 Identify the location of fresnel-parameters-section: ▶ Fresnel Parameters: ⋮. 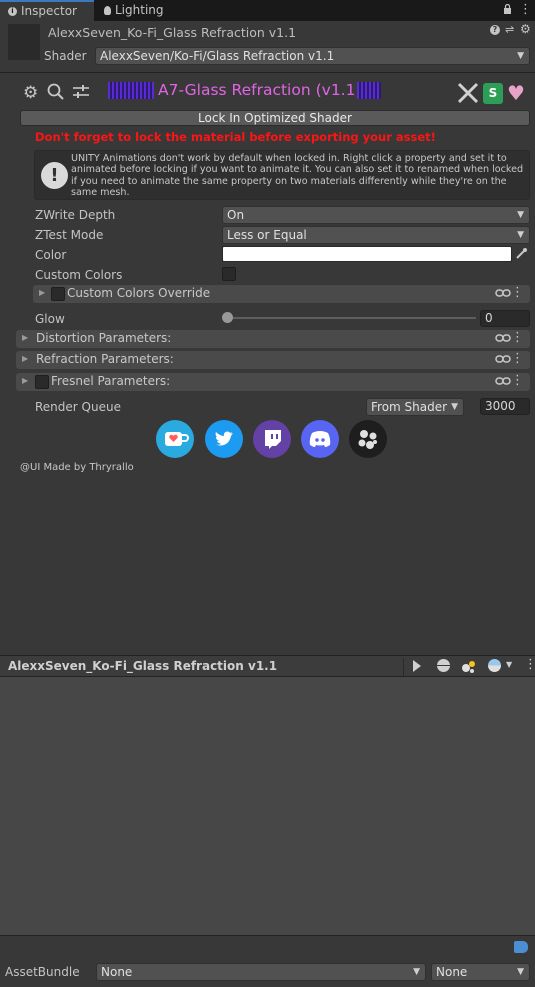
(273, 382).